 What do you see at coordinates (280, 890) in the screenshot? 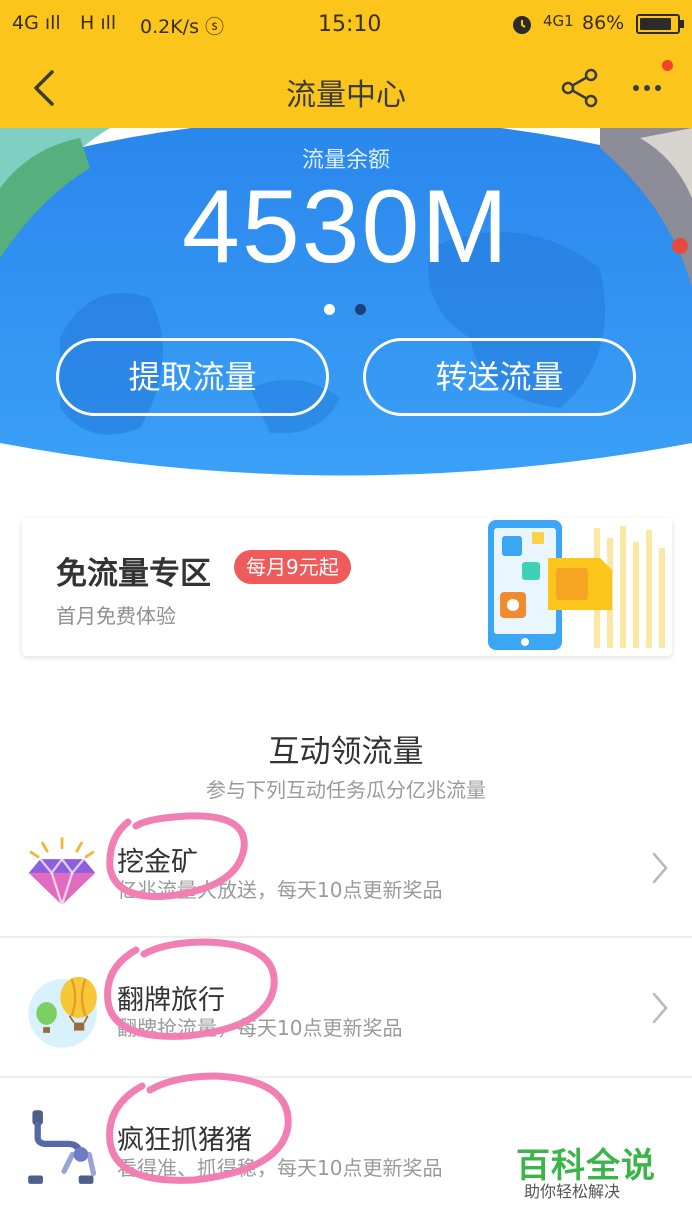
I see `task-description: 亿兆流量大放送，每天10点更新奖品` at bounding box center [280, 890].